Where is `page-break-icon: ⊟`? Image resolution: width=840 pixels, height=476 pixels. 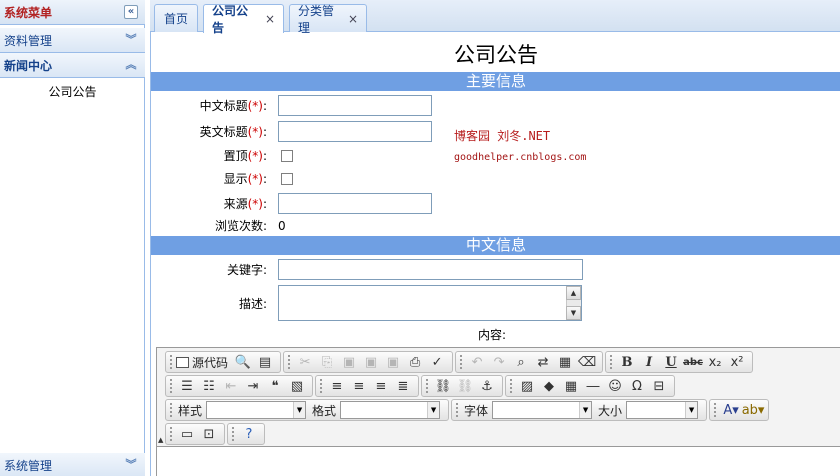
page-break-icon: ⊟ is located at coordinates (659, 386).